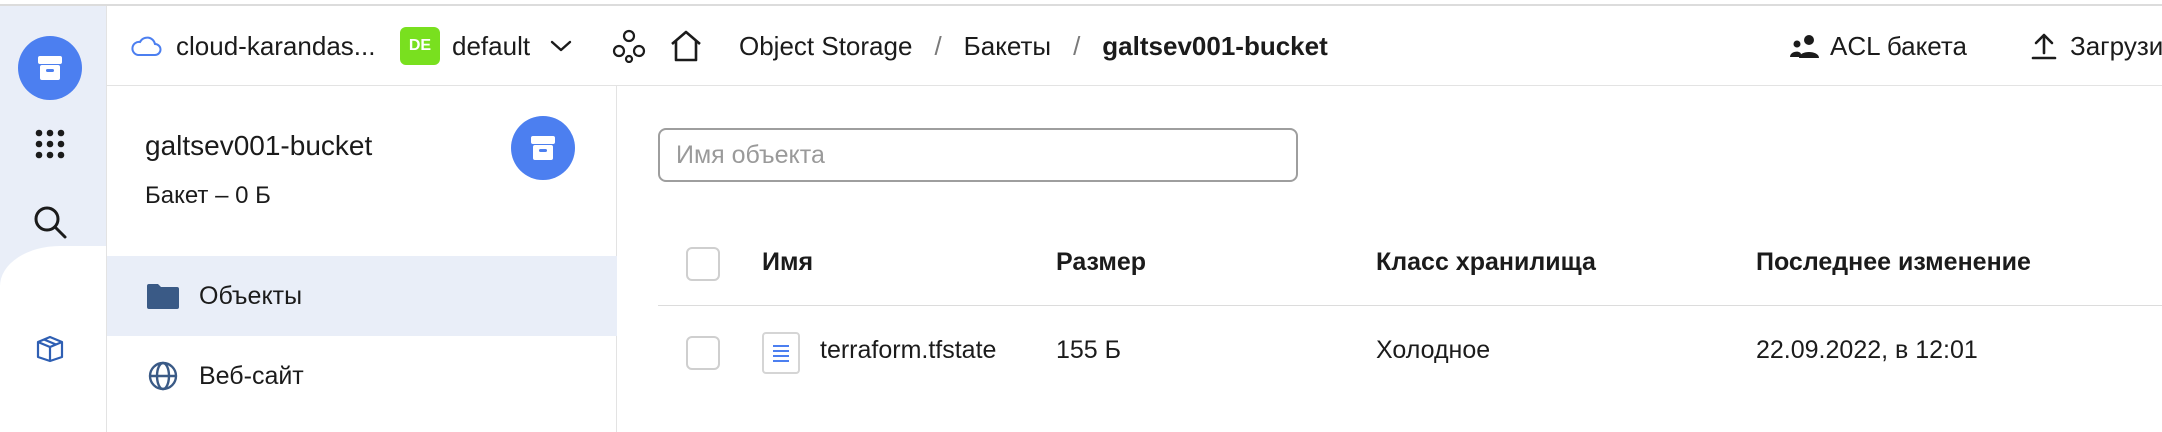 The image size is (2162, 432). I want to click on nav-item-objects: Объекты, so click(362, 296).